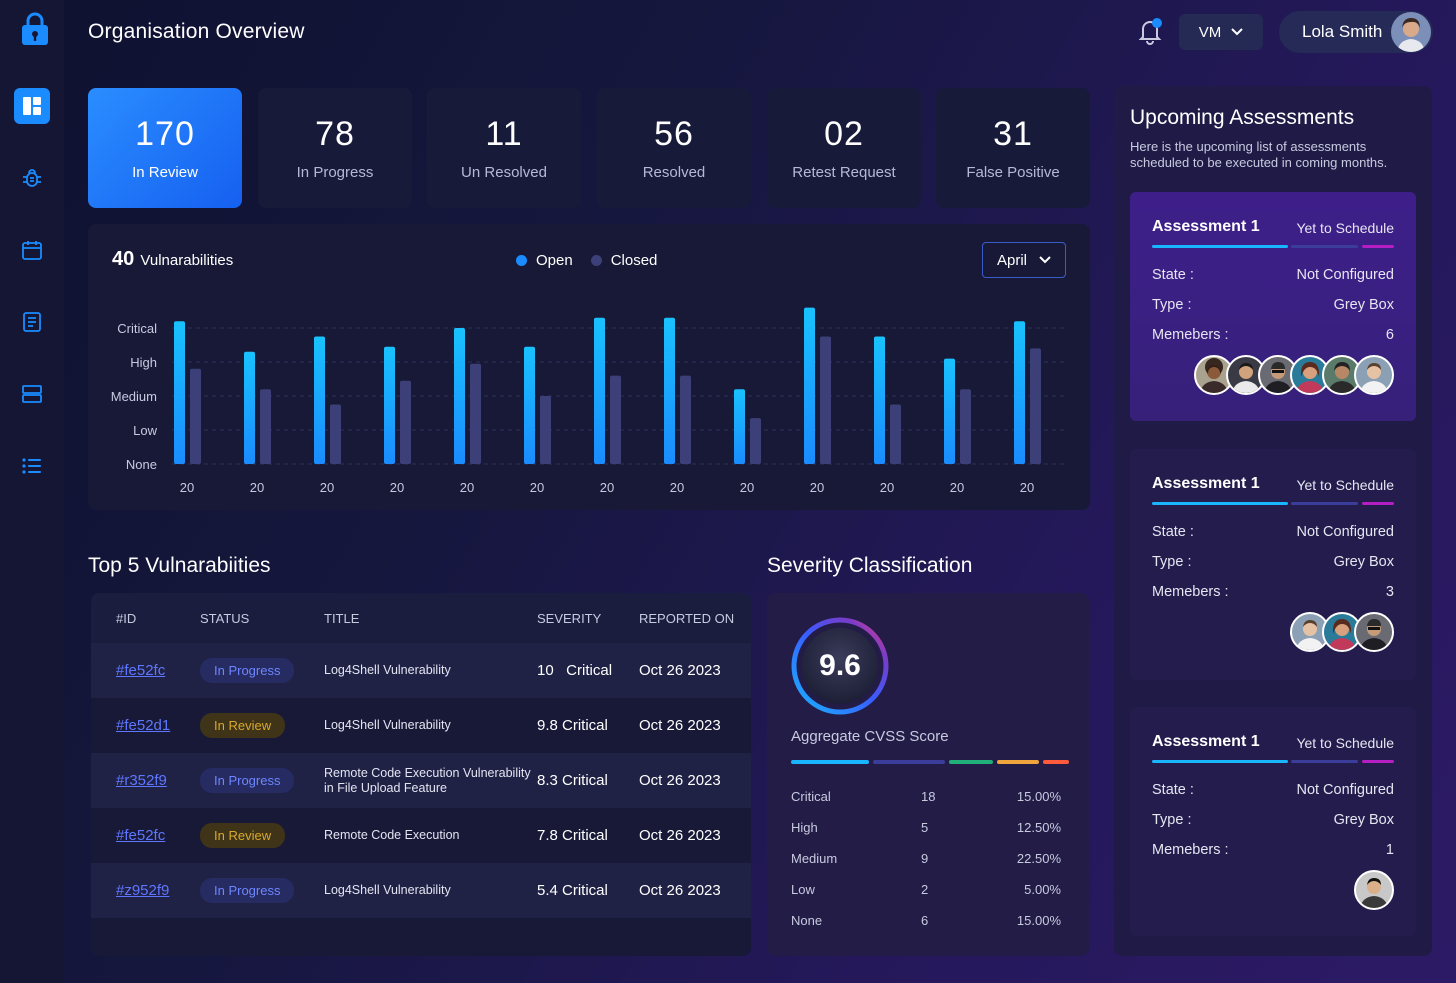 This screenshot has height=983, width=1456. Describe the element at coordinates (143, 725) in the screenshot. I see `vuln-id-link: #fe52d1` at that location.